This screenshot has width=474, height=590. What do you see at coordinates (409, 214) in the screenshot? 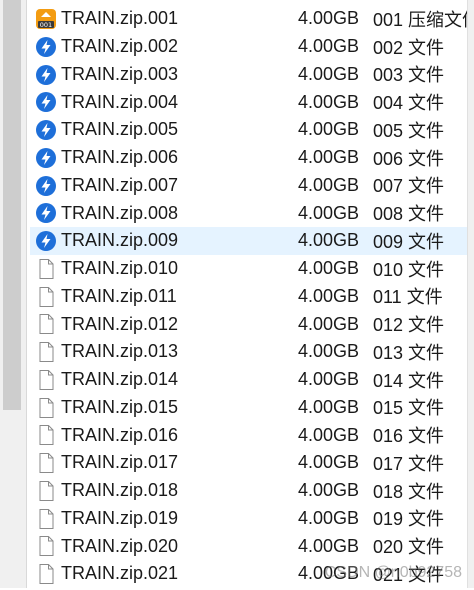
I see `file-type: 008 文件` at bounding box center [409, 214].